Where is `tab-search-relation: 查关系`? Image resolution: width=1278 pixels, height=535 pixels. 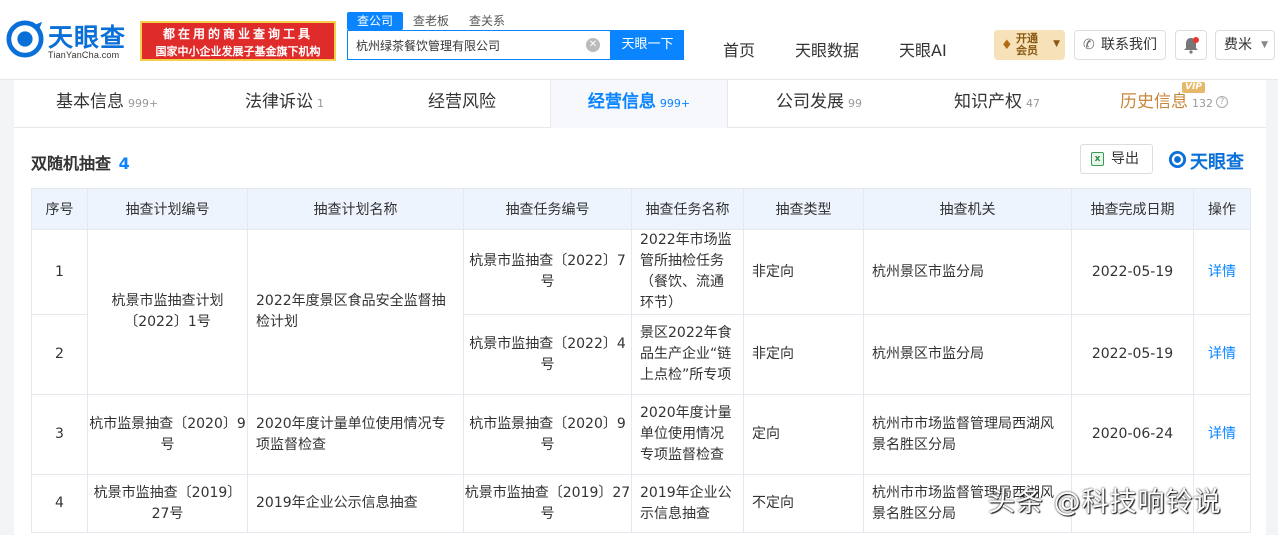 tab-search-relation: 查关系 is located at coordinates (487, 21).